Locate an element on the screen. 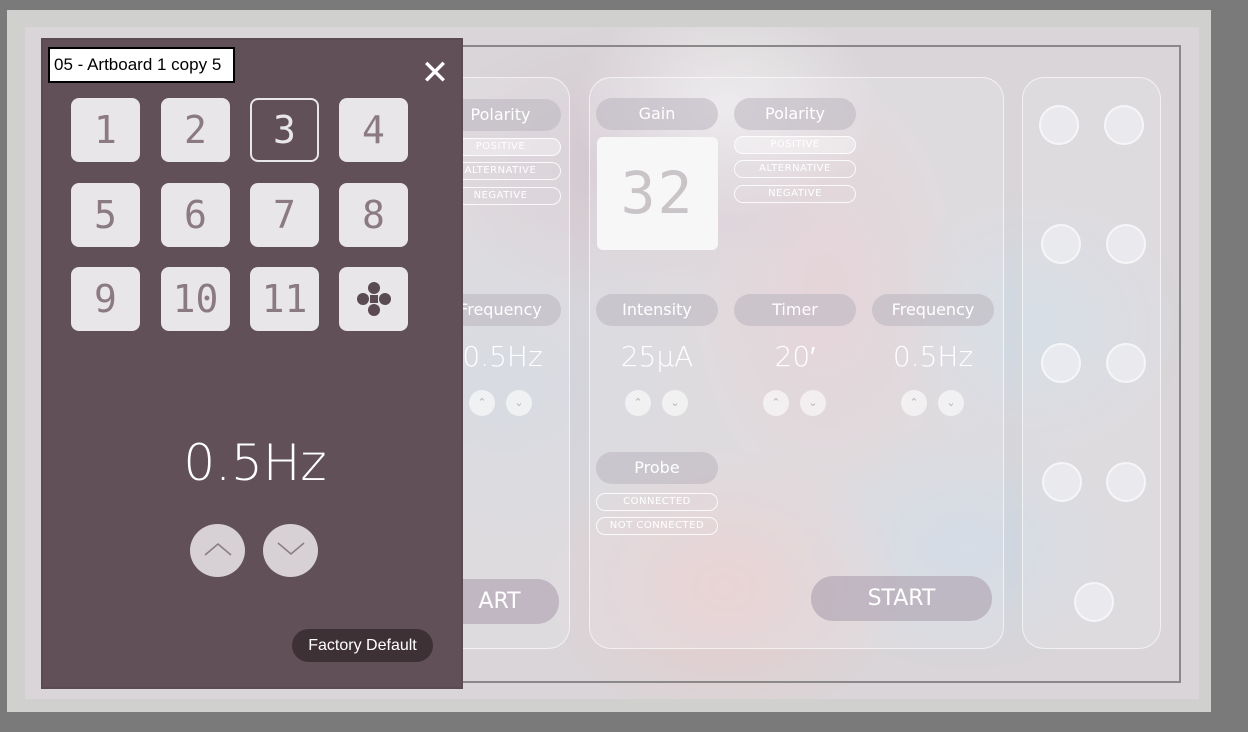 The width and height of the screenshot is (1248, 732). channel2-polarity-negative: NEGATIVE is located at coordinates (795, 194).